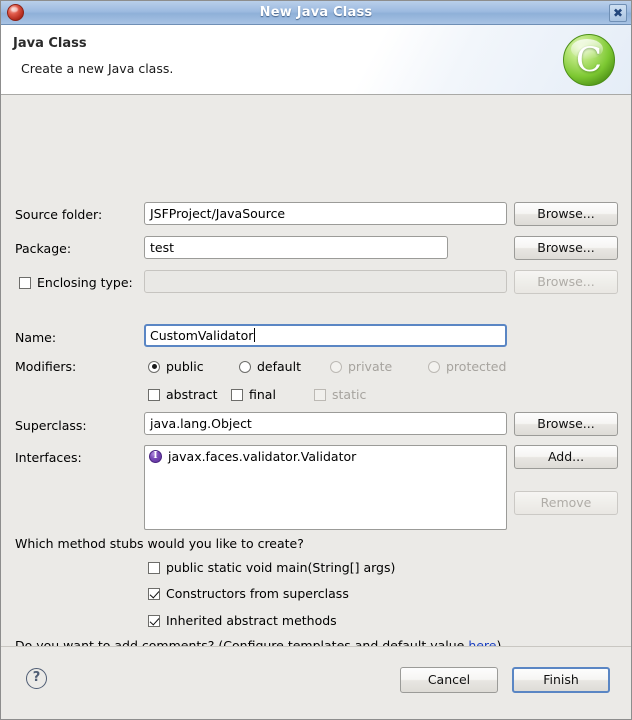 This screenshot has width=632, height=720. Describe the element at coordinates (316, 682) in the screenshot. I see `dialog-footer: ? Cancel Finish` at that location.